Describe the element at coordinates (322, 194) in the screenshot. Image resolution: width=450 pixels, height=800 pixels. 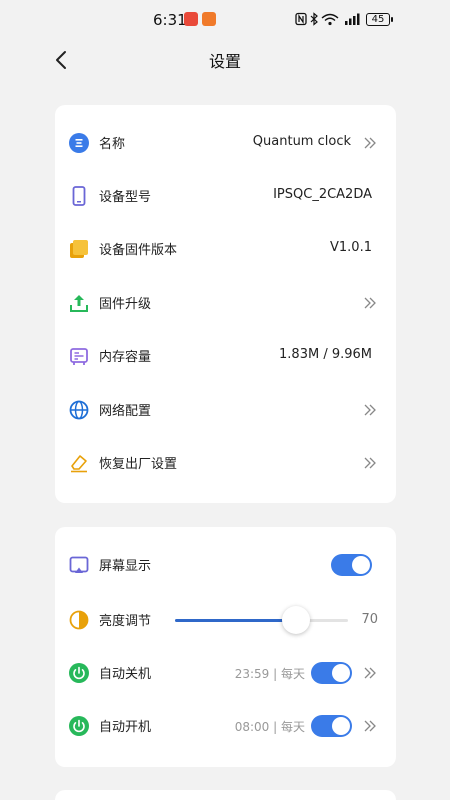
I see `device-model-value: IPSQC_2CA2DA` at that location.